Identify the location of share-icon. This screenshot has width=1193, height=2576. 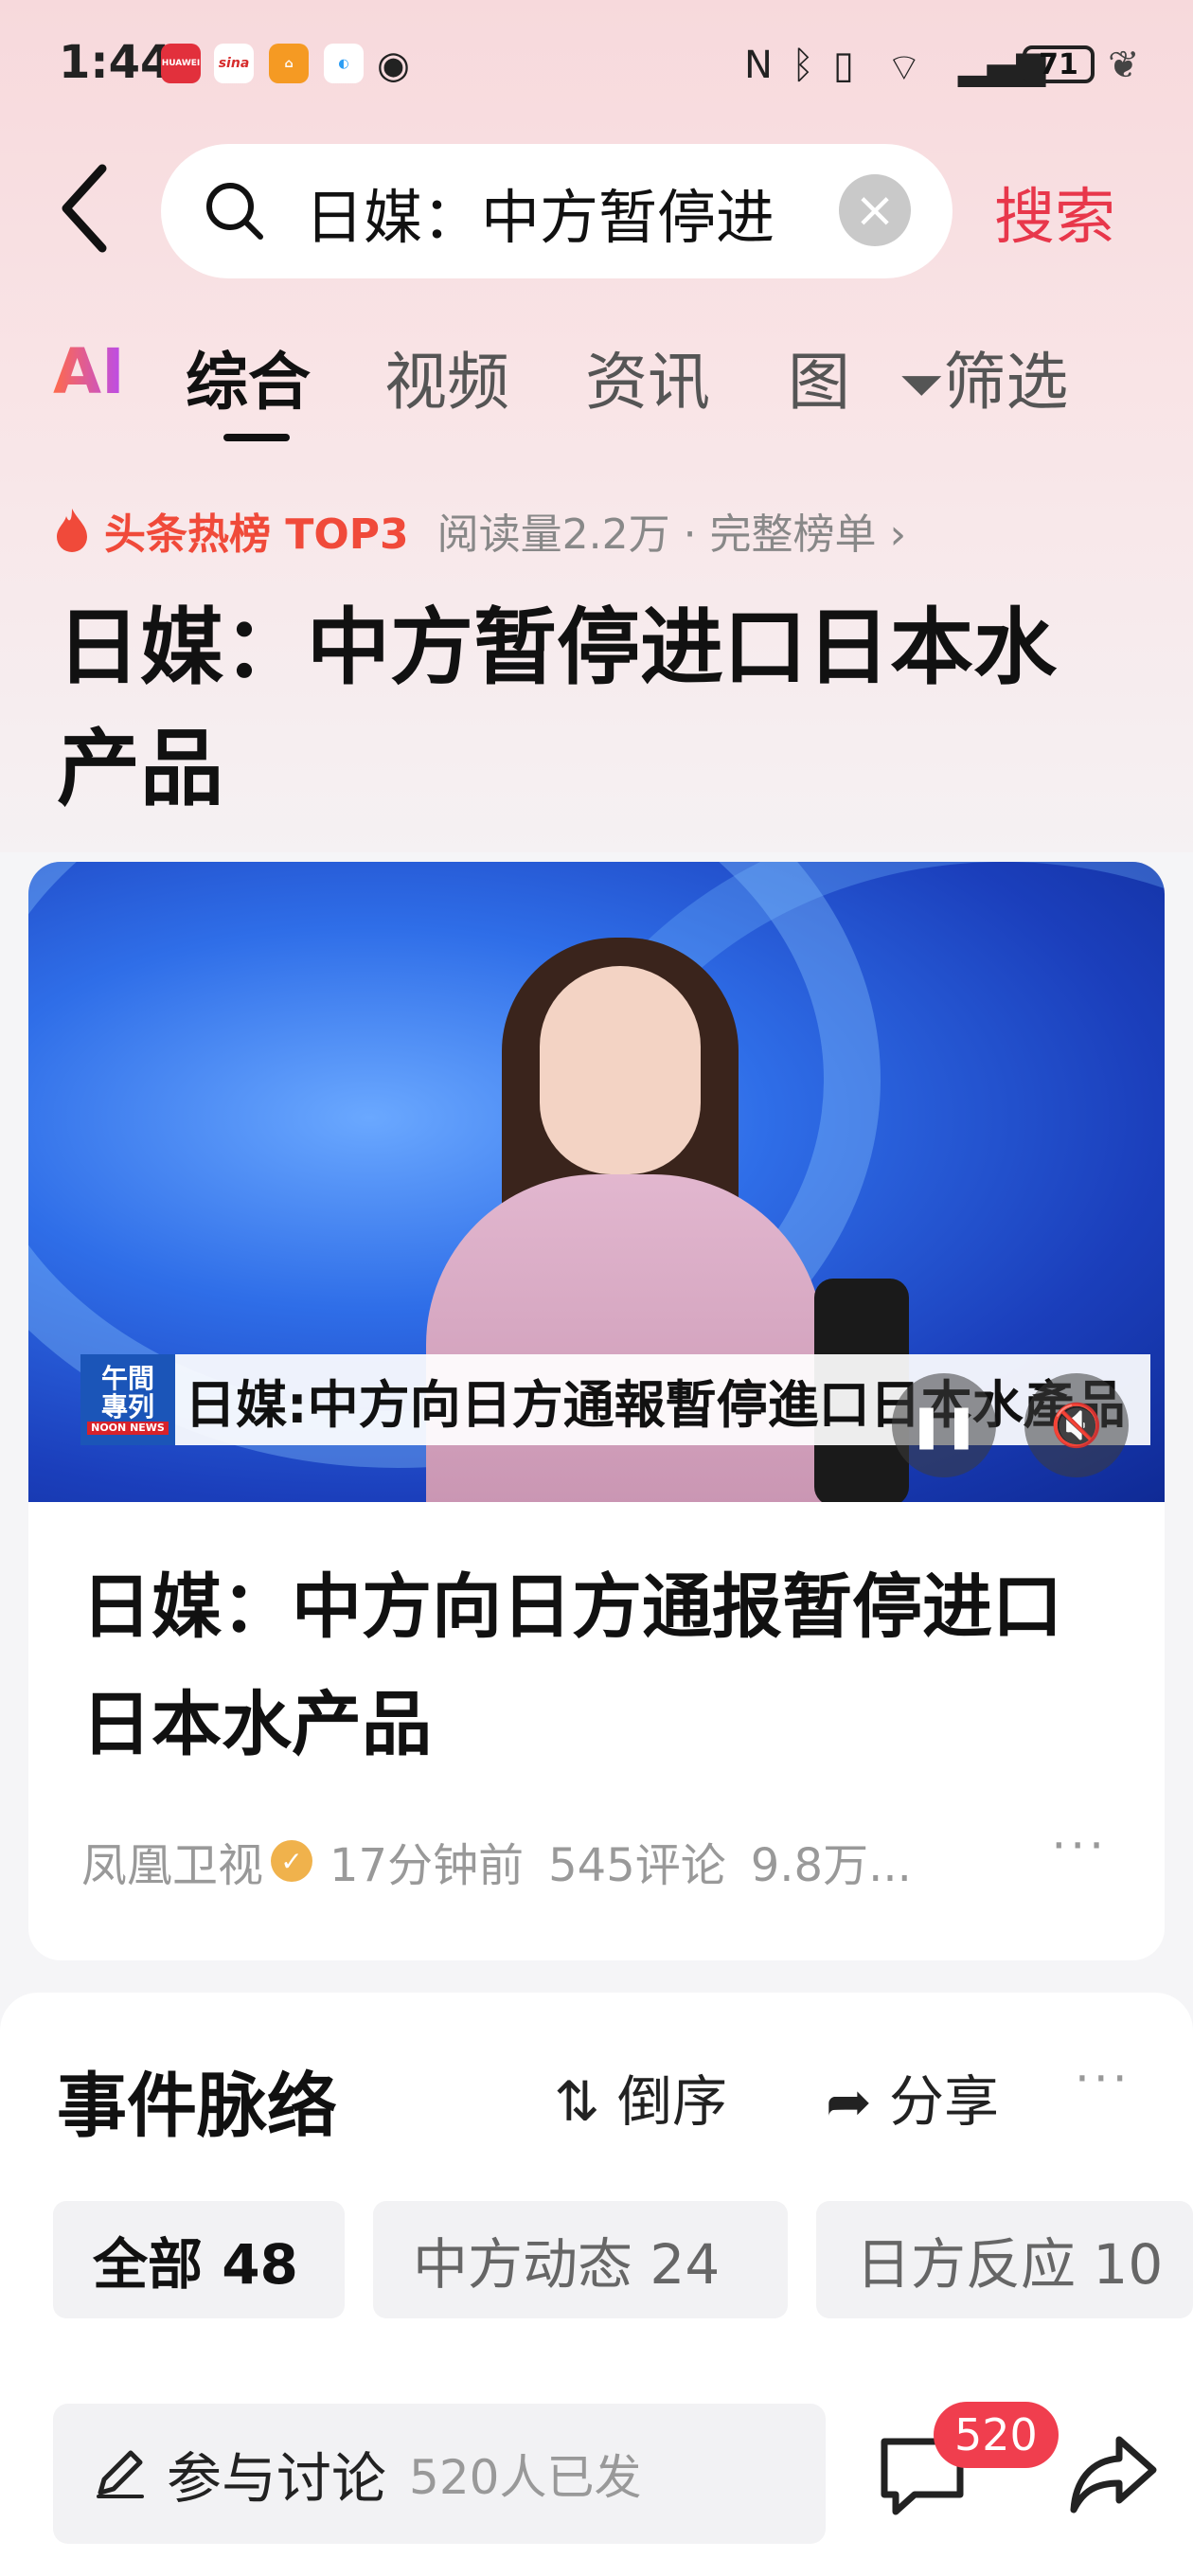
(1113, 2473).